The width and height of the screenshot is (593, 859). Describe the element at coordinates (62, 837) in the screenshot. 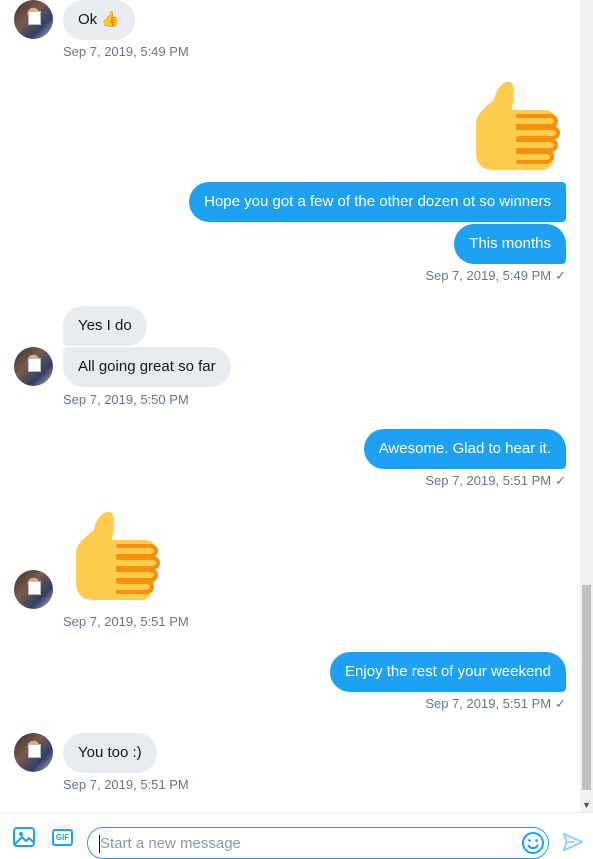

I see `gif-icon: GIF` at that location.